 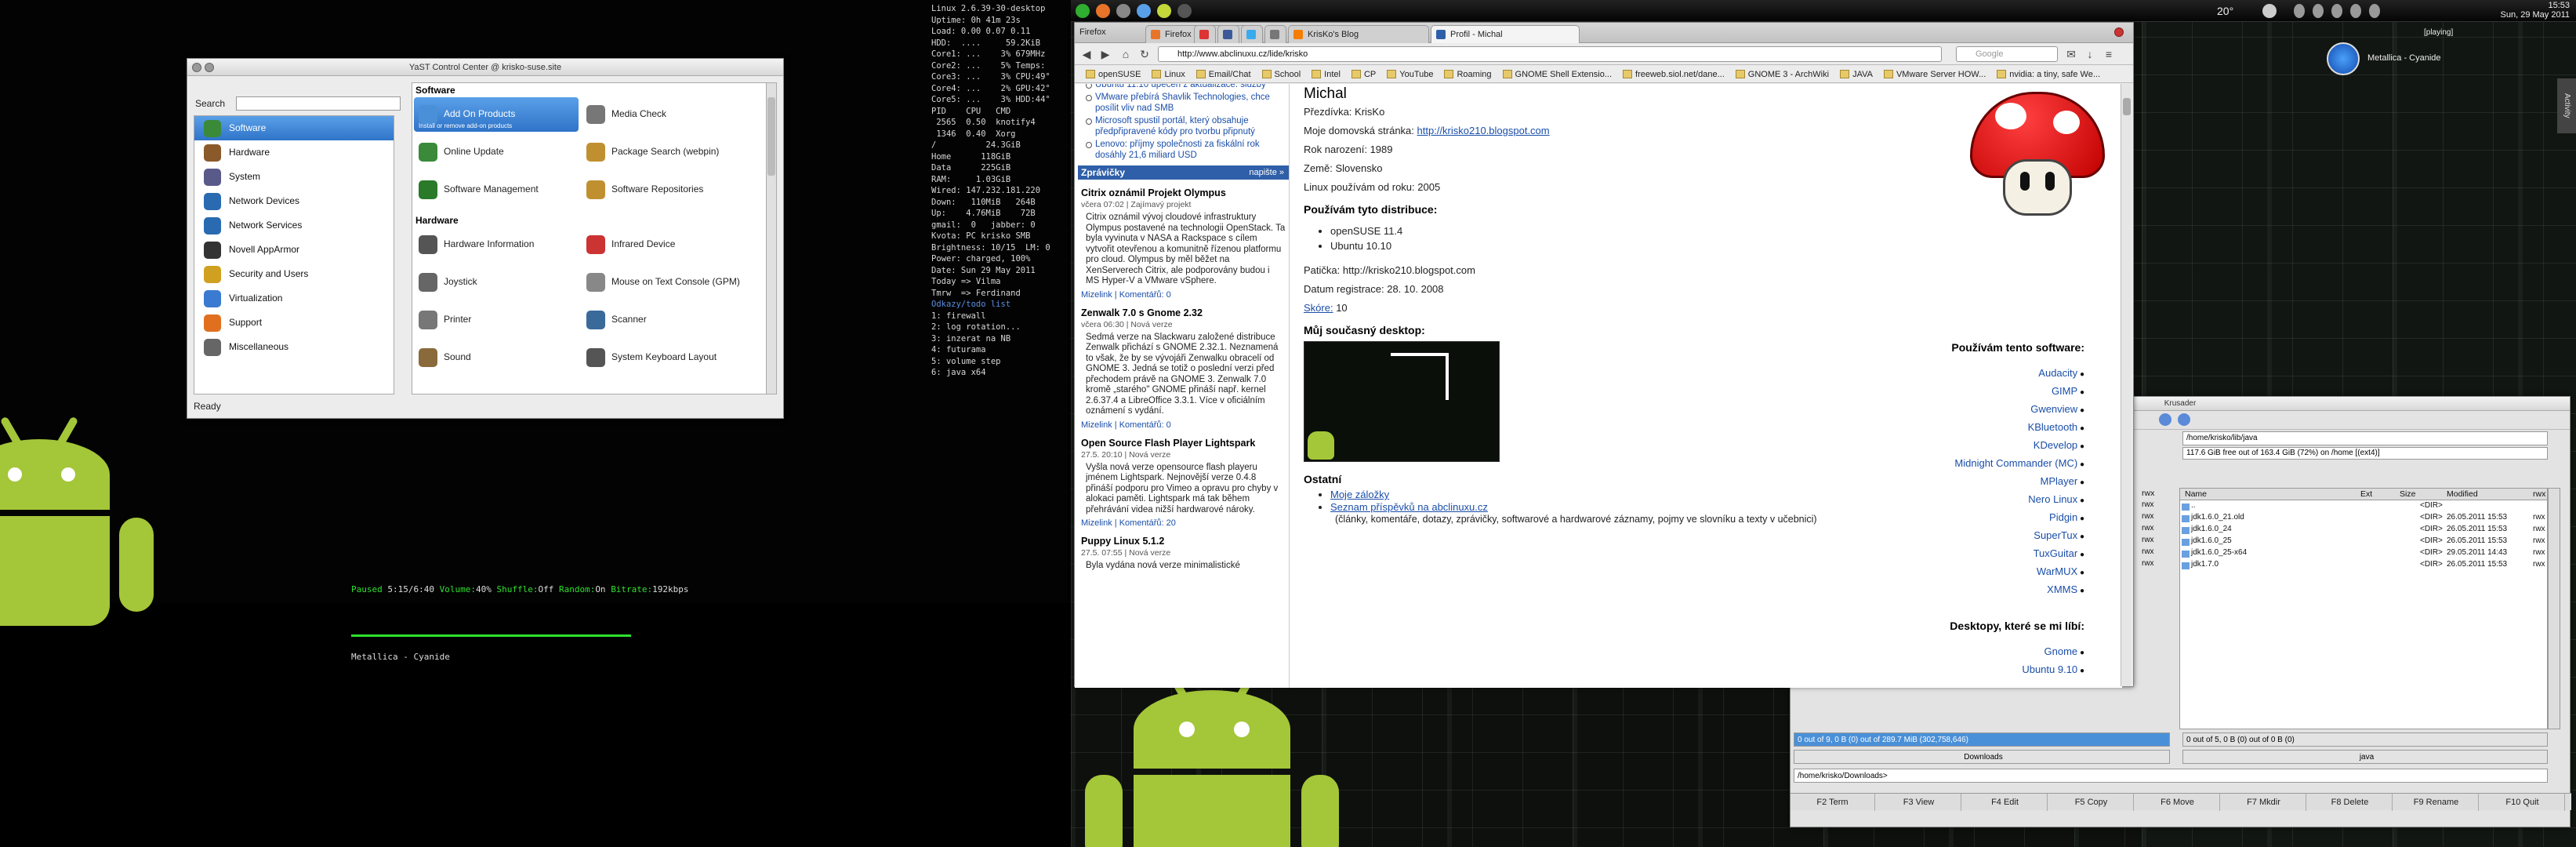 What do you see at coordinates (2264, 802) in the screenshot?
I see `fkey-button: F7 Mkdir` at bounding box center [2264, 802].